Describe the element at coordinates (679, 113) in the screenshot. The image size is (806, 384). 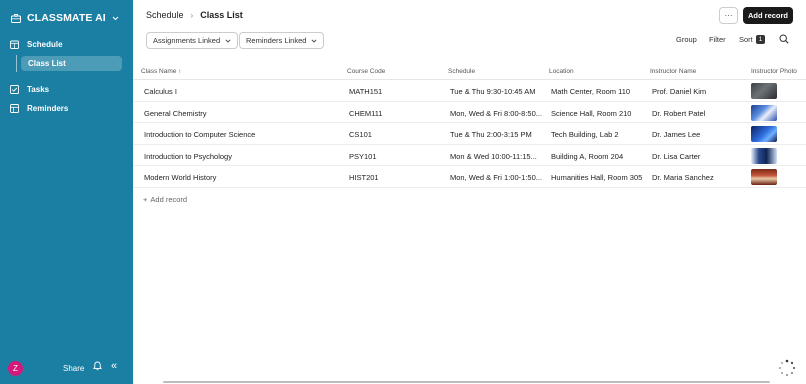
I see `cell-instructor-name: Dr. Robert Patel` at that location.